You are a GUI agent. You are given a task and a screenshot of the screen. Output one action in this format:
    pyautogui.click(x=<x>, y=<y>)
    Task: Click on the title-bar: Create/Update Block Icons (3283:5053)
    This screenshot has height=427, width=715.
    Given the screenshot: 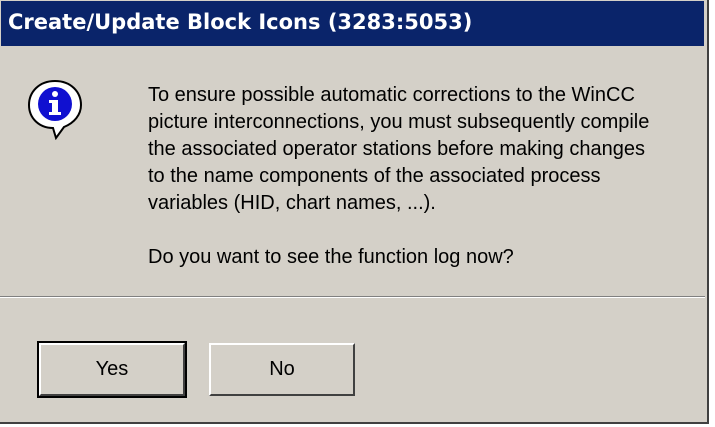 What is the action you would take?
    pyautogui.click(x=352, y=23)
    